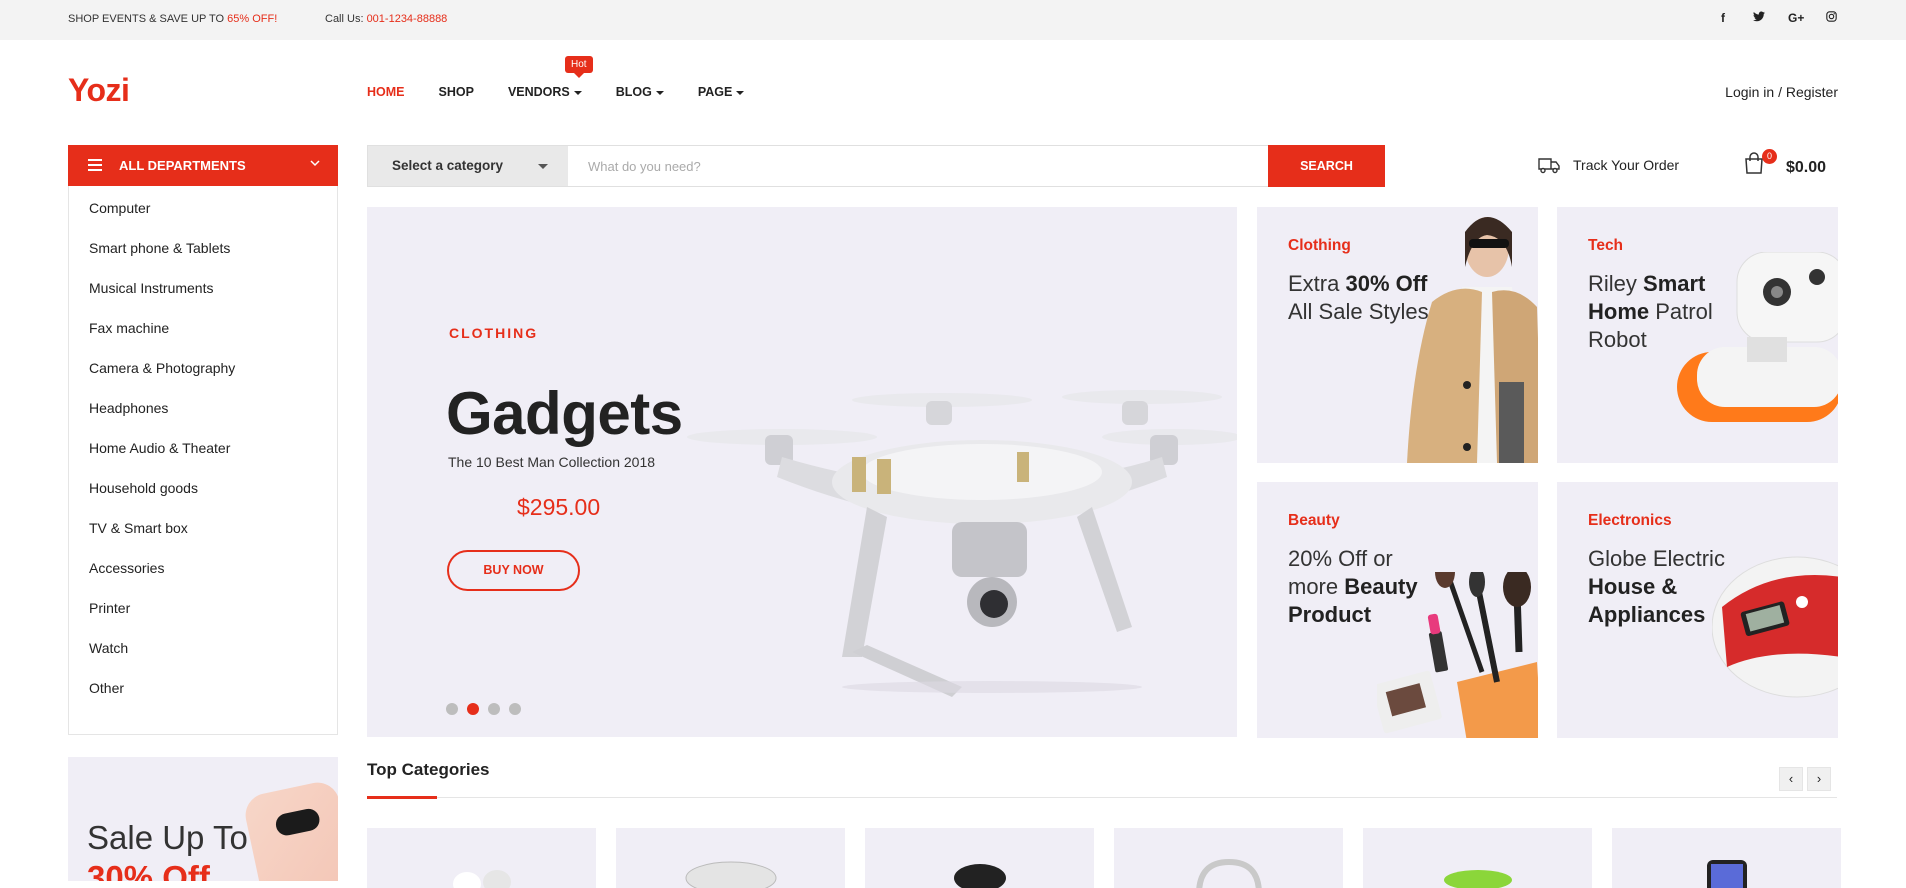 The image size is (1906, 888). I want to click on department-item: Other, so click(203, 688).